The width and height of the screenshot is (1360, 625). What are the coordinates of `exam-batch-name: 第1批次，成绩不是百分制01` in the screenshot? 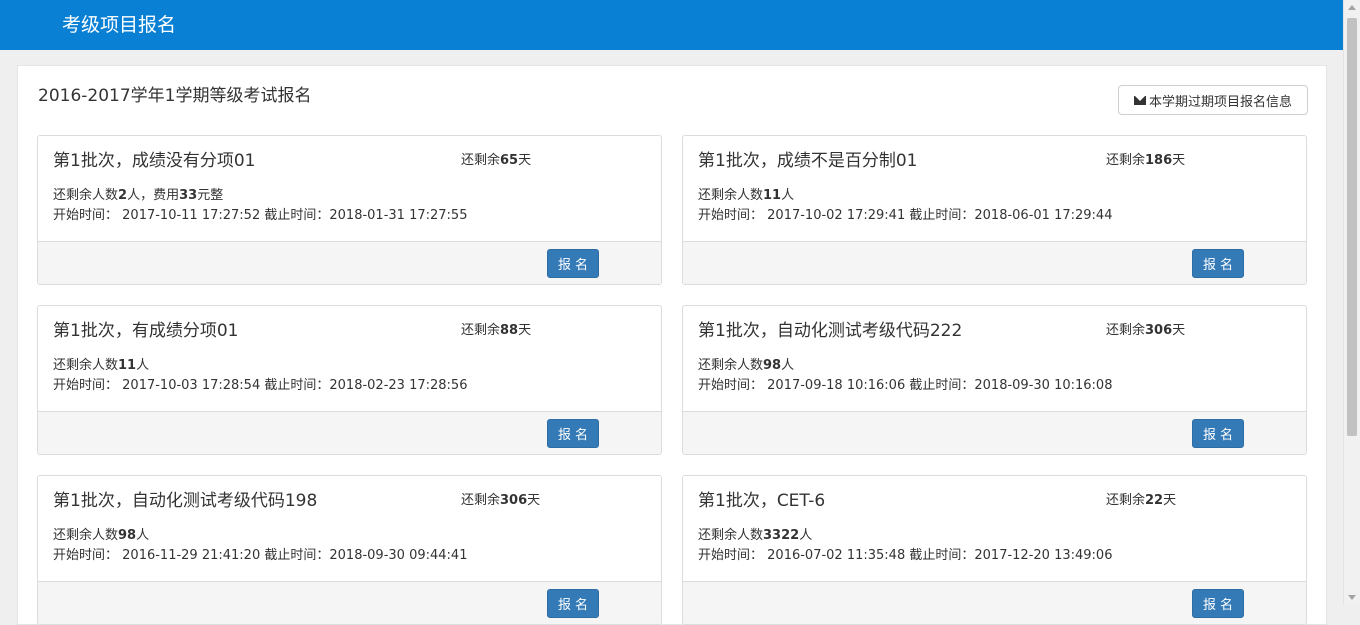 It's located at (808, 161).